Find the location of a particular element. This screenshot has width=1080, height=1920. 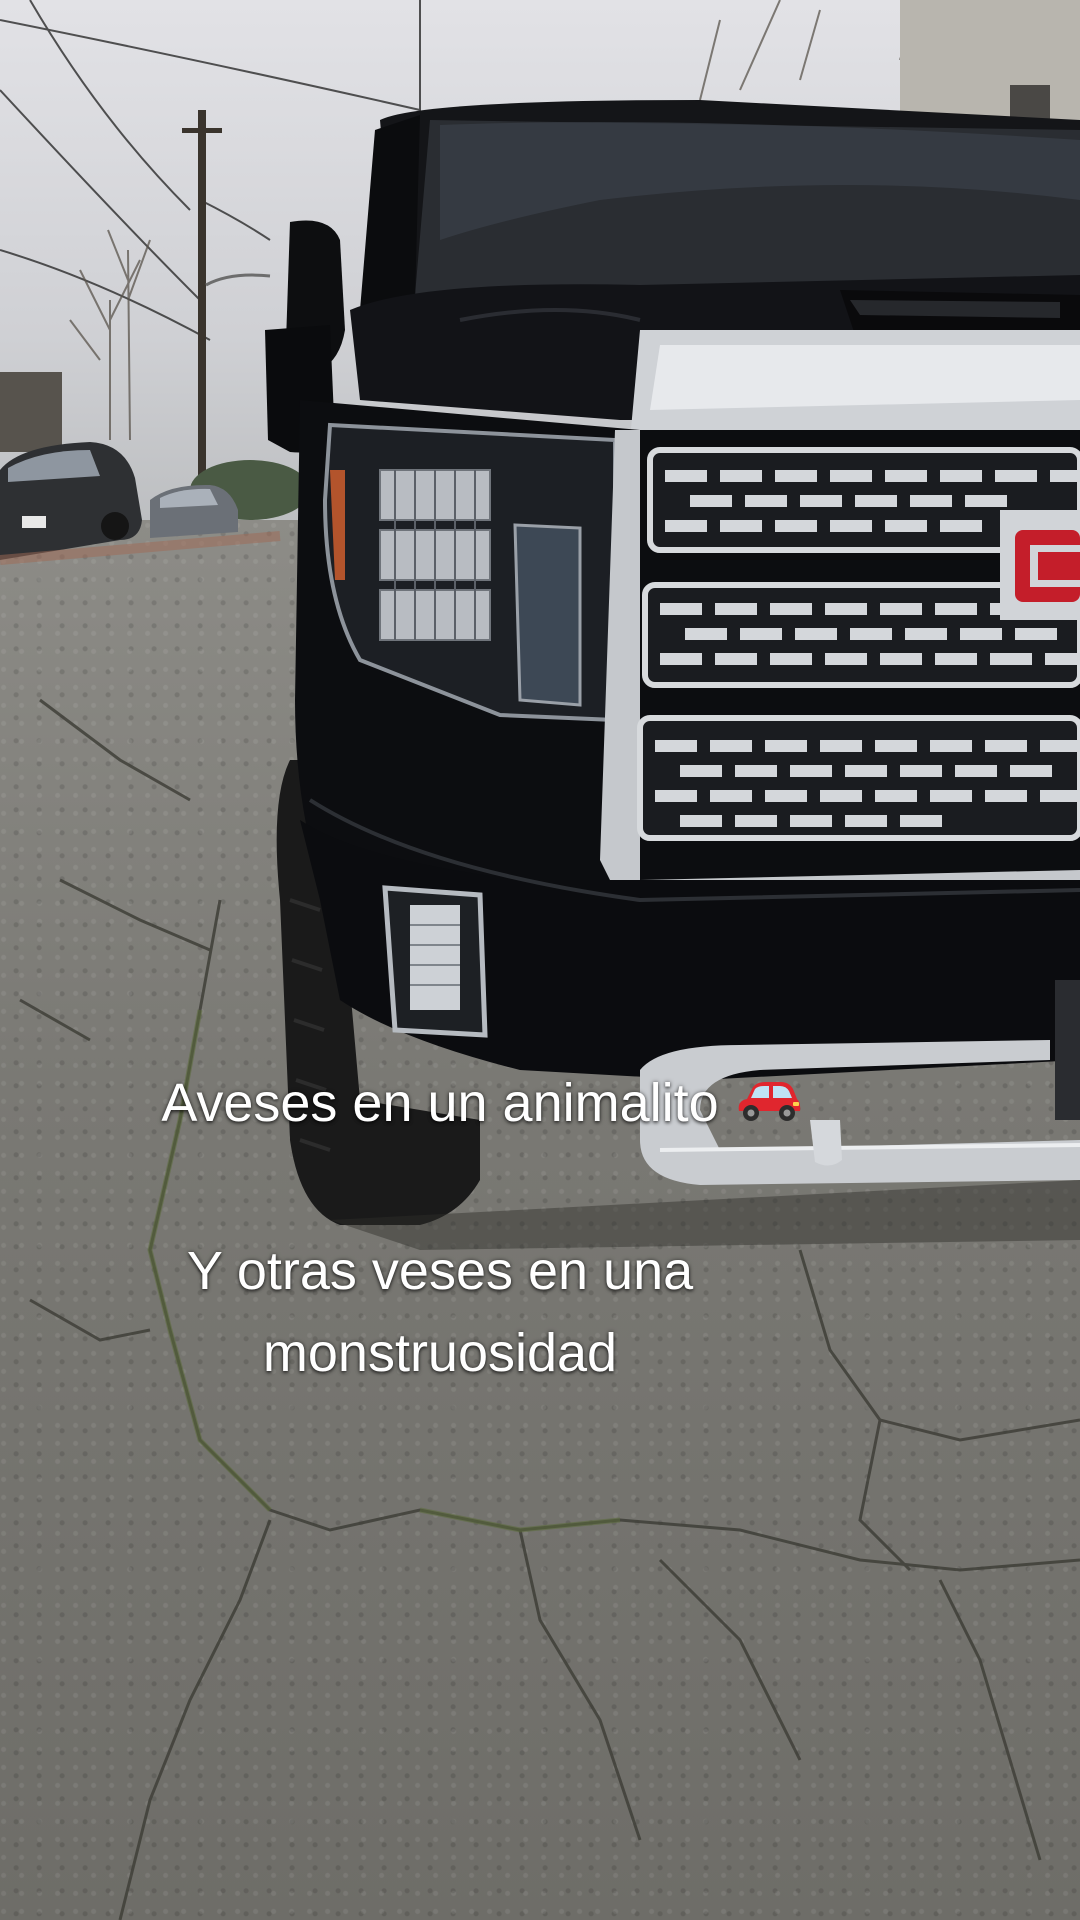

caption-line-1: Aveses en un animalito is located at coordinates (511, 1103).